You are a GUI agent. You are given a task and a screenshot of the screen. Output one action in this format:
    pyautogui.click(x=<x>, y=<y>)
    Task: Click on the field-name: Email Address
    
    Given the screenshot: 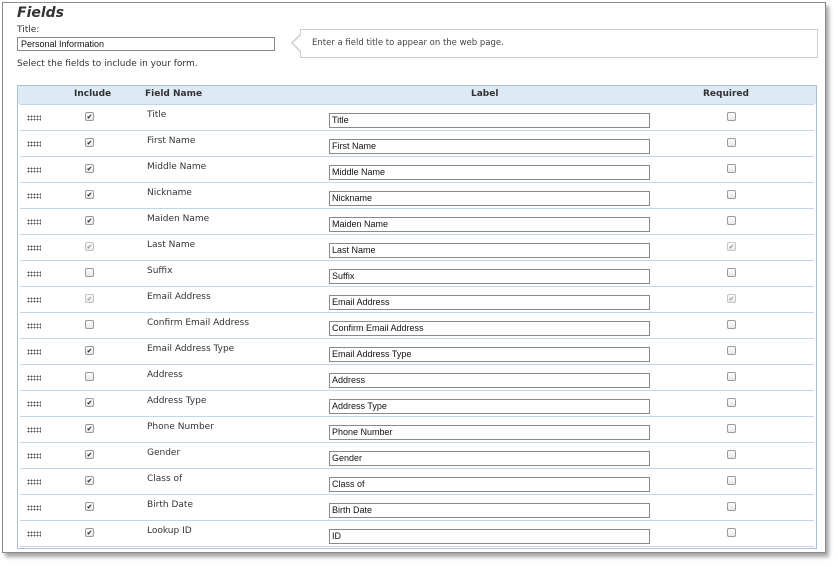 What is the action you would take?
    pyautogui.click(x=179, y=297)
    